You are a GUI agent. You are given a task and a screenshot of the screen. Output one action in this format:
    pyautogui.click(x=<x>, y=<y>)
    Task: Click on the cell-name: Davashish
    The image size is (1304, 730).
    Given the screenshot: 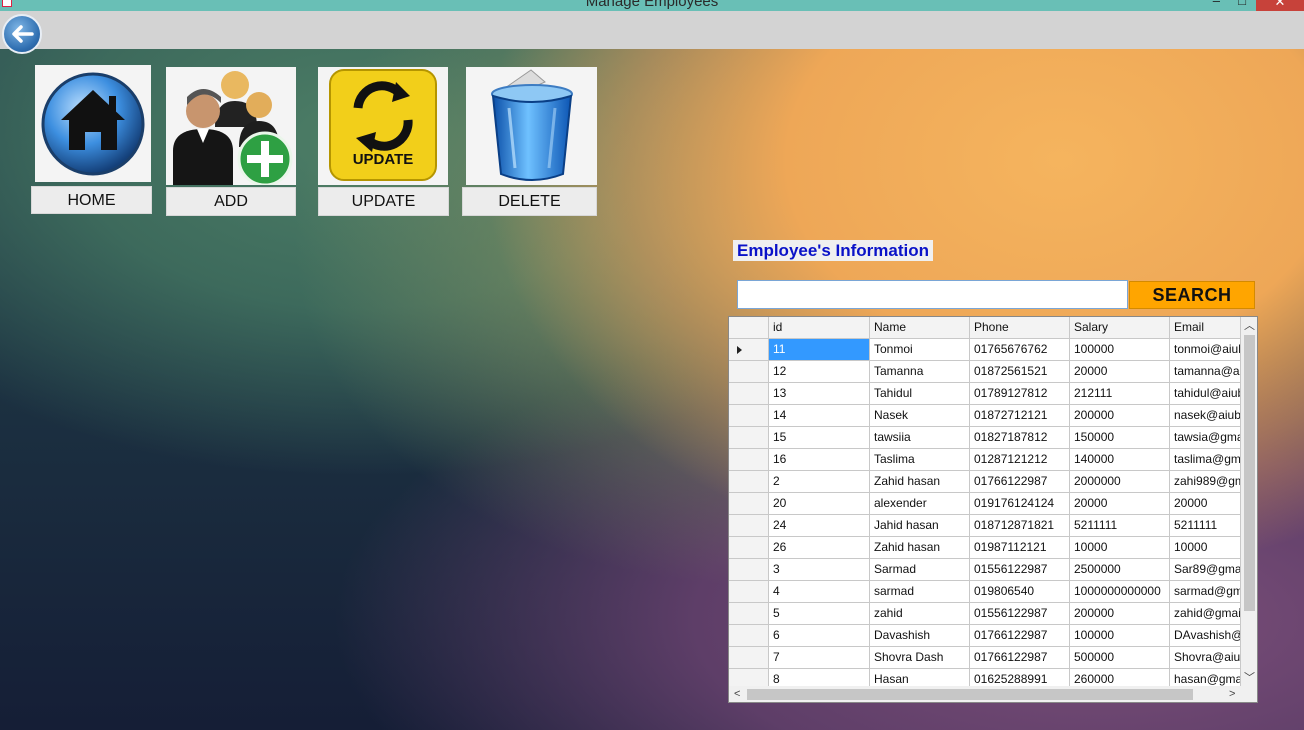 What is the action you would take?
    pyautogui.click(x=920, y=636)
    